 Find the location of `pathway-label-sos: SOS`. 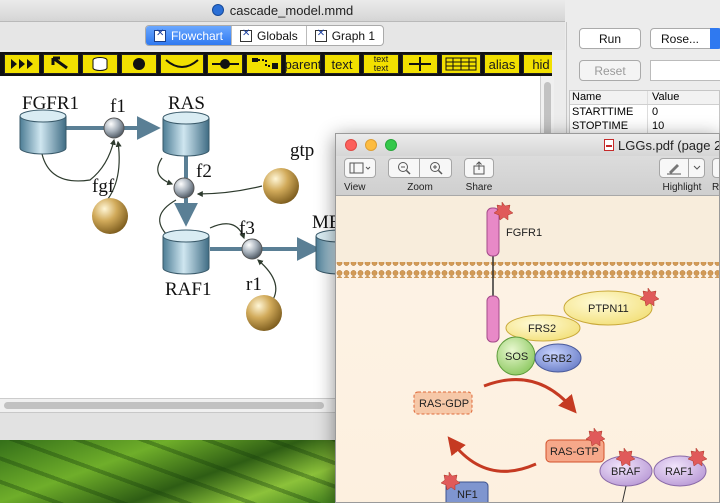

pathway-label-sos: SOS is located at coordinates (516, 357).